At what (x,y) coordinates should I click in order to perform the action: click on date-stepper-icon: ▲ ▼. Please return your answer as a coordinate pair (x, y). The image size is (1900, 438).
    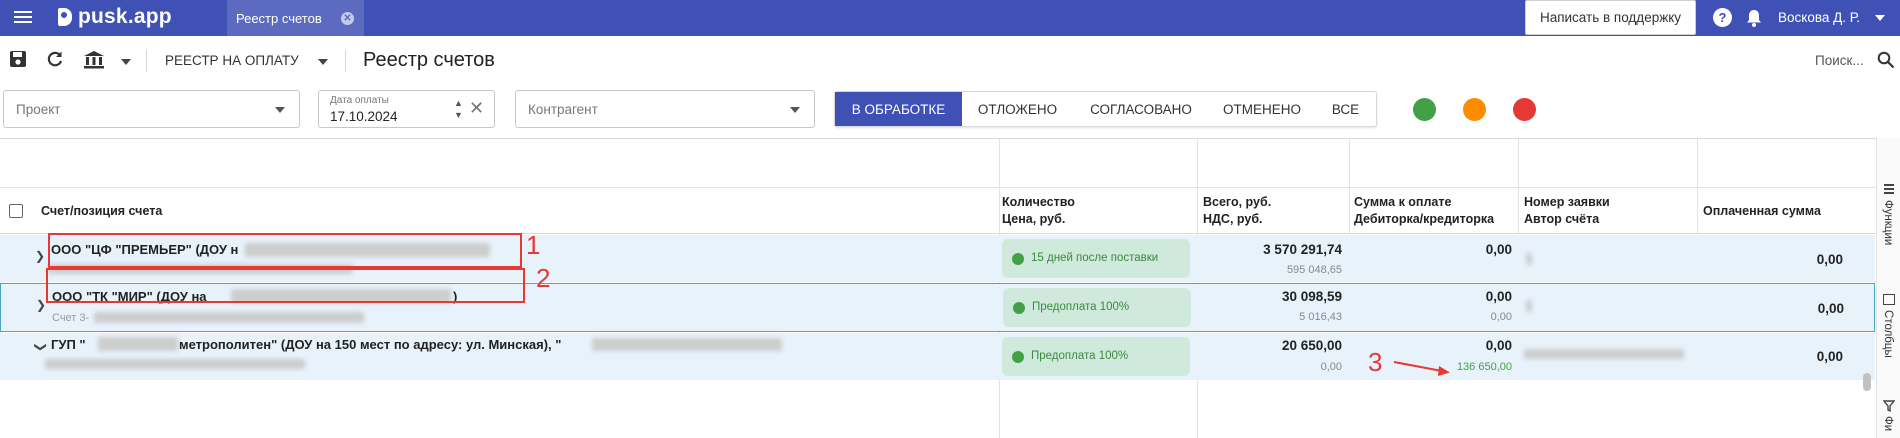
    Looking at the image, I should click on (458, 109).